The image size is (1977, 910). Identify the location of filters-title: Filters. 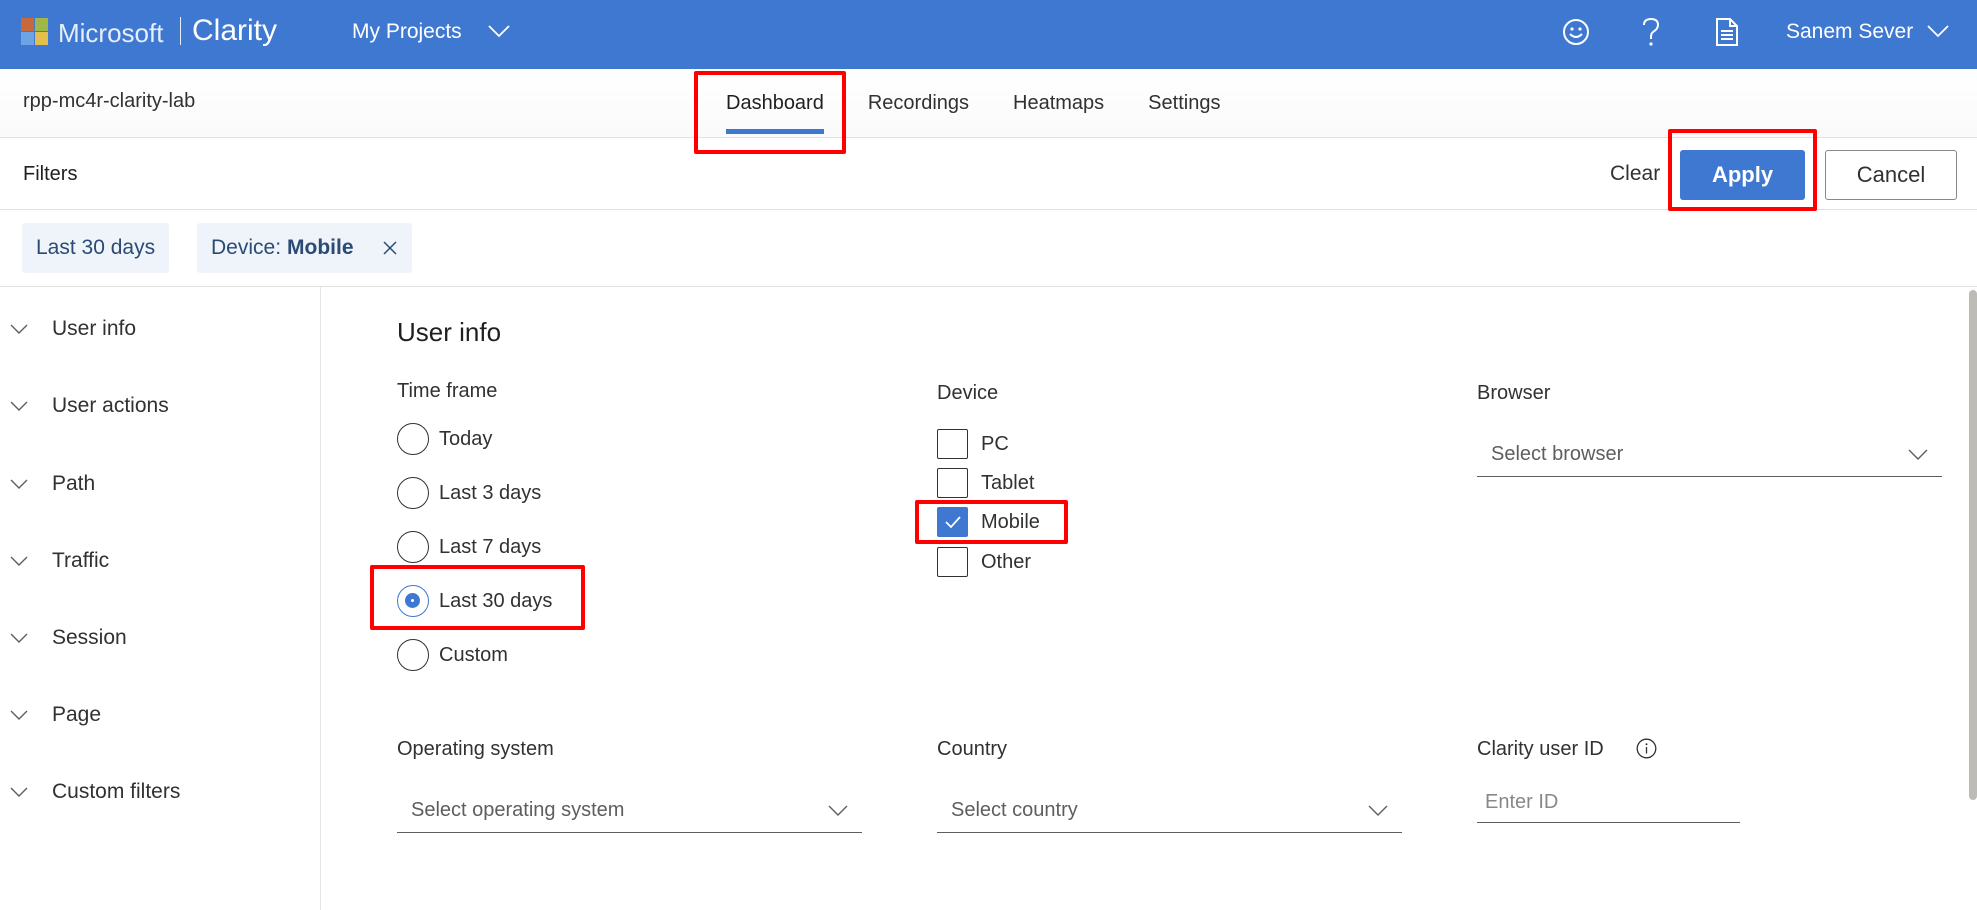
(50, 174).